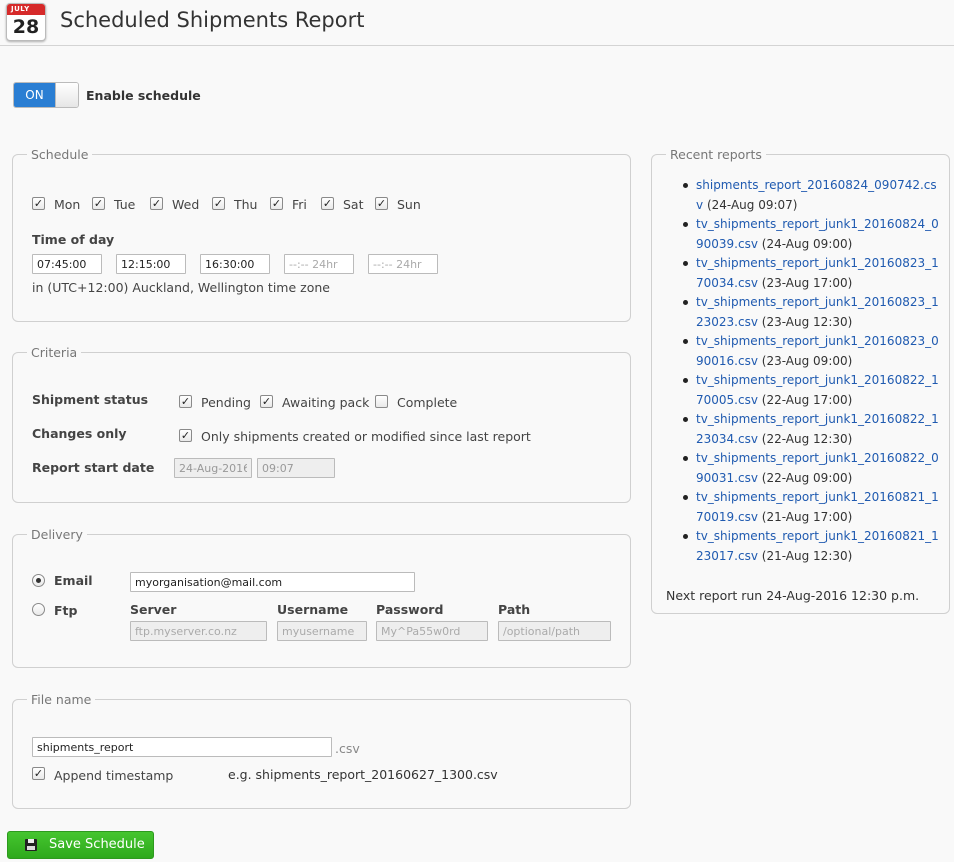  I want to click on recent-report-time: (23-Aug 12:30), so click(807, 321).